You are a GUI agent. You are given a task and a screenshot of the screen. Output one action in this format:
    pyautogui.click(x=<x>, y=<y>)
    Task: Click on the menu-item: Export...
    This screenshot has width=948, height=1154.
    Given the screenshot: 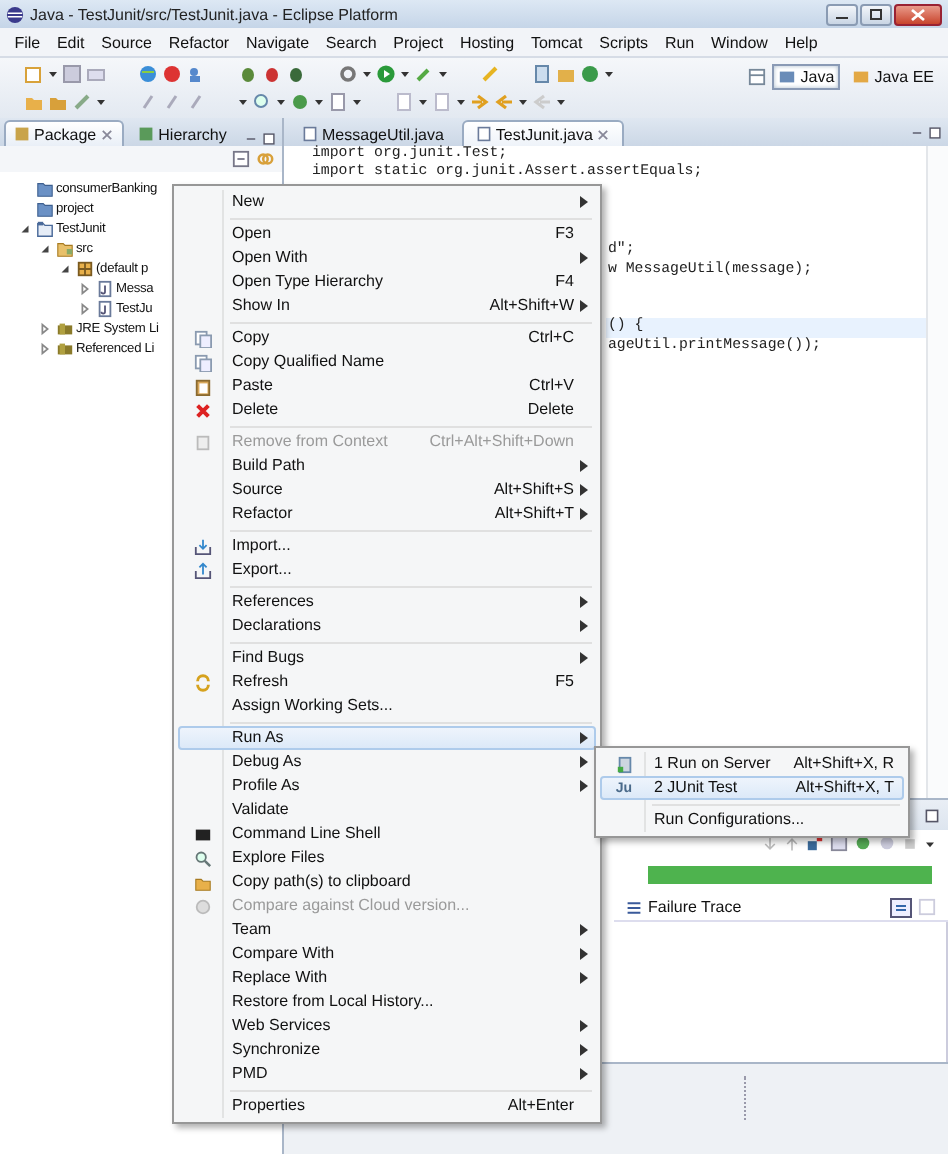 What is the action you would take?
    pyautogui.click(x=387, y=570)
    